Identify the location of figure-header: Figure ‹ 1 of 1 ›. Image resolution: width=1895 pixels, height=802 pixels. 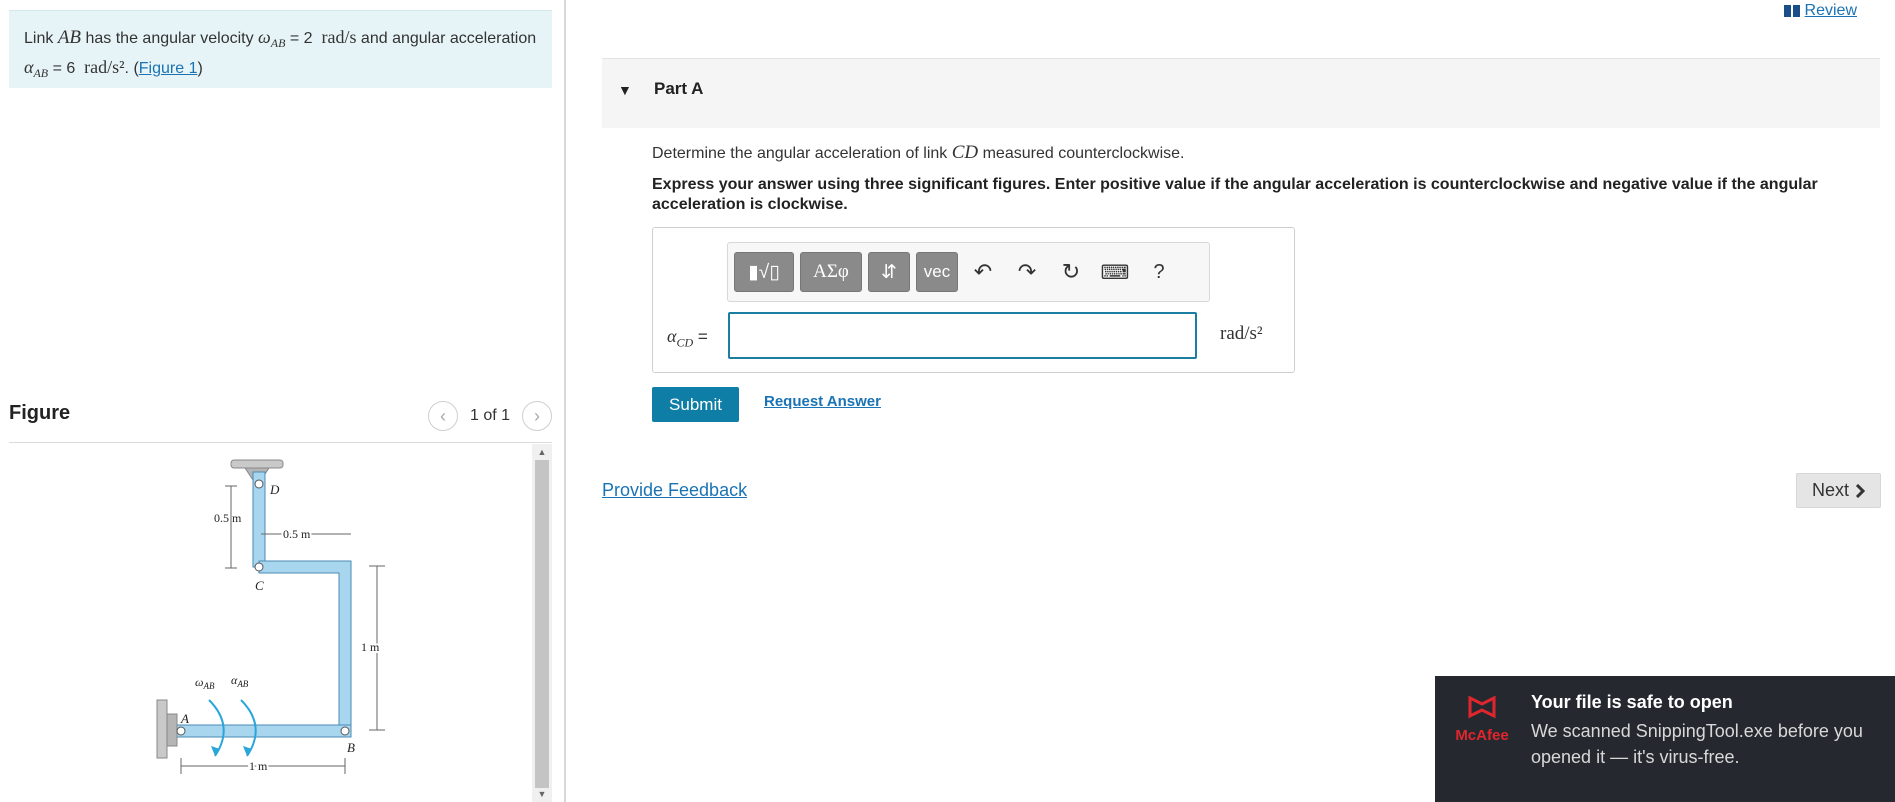
(280, 419).